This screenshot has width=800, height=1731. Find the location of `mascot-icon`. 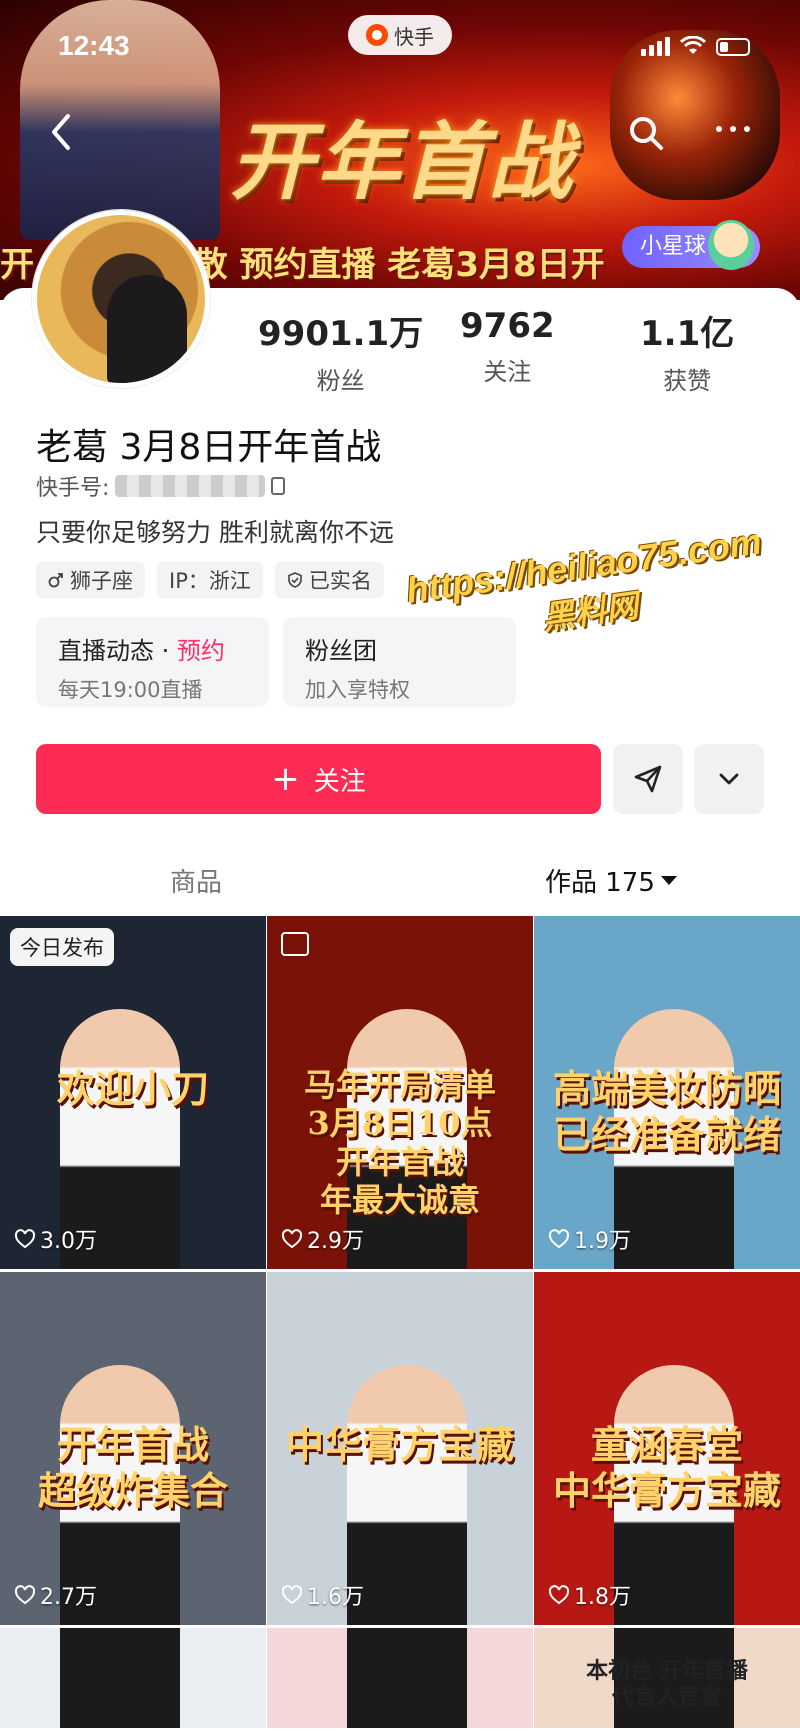

mascot-icon is located at coordinates (731, 245).